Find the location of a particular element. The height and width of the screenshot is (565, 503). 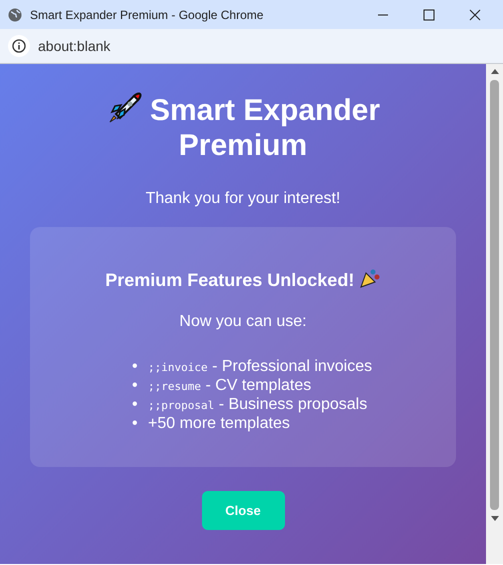

scroll-up-icon is located at coordinates (494, 71).